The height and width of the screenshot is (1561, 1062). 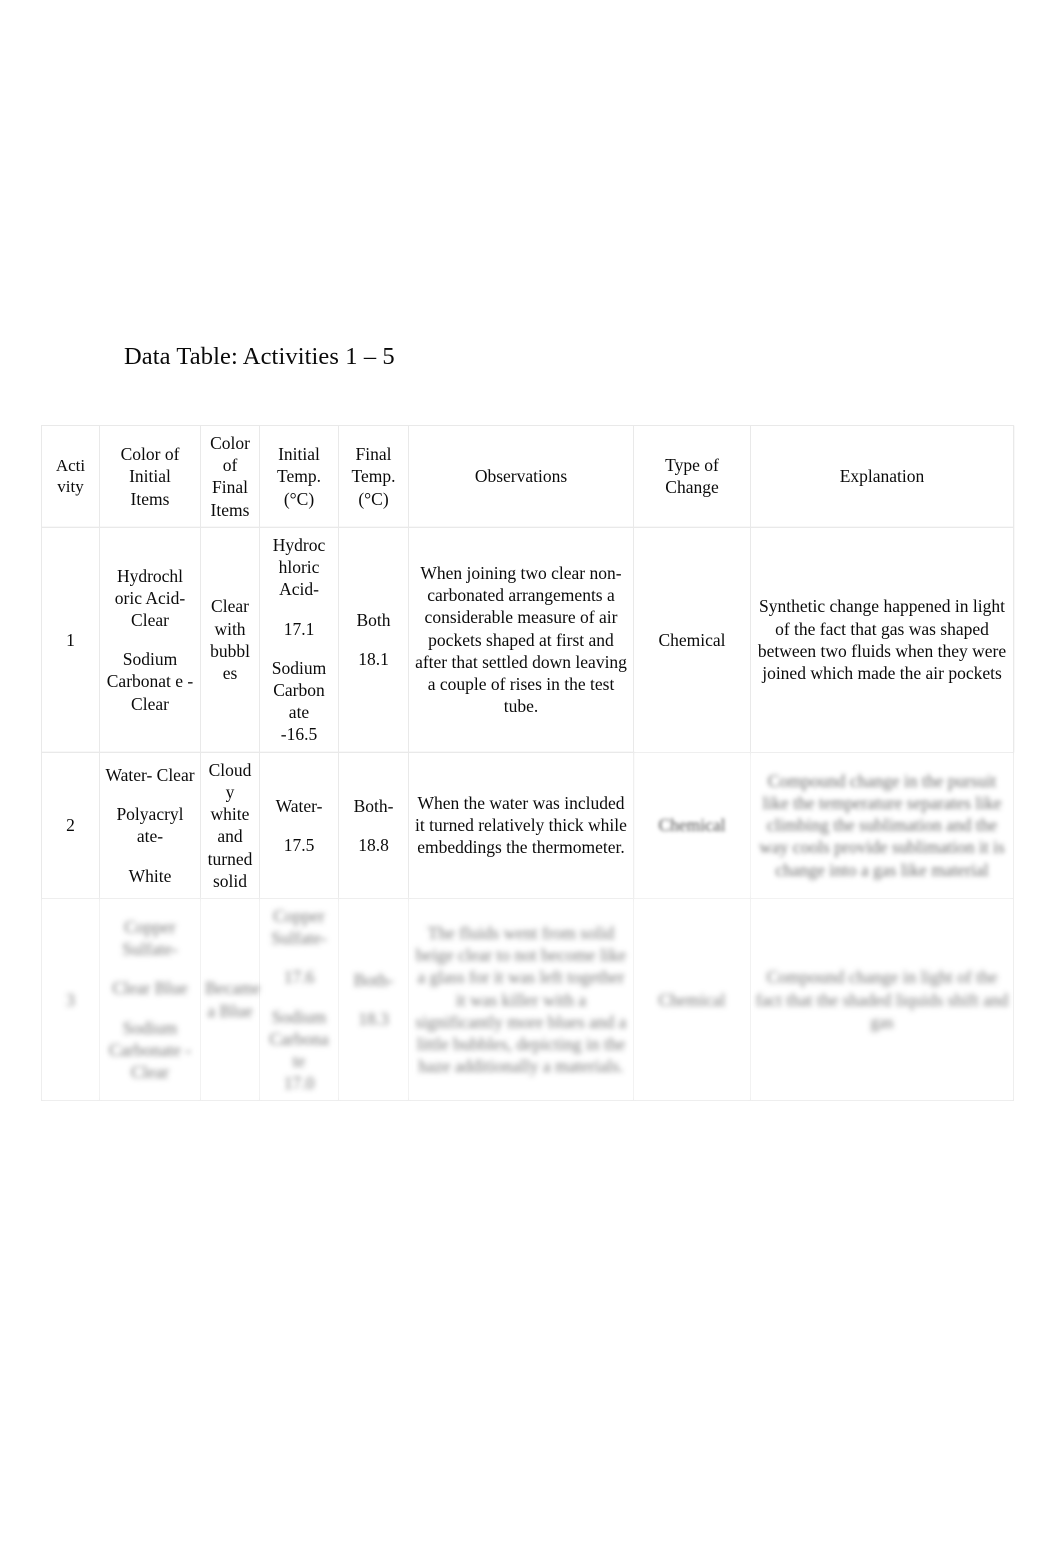 I want to click on column-header-color-initial: Color of Initial Items, so click(x=150, y=476).